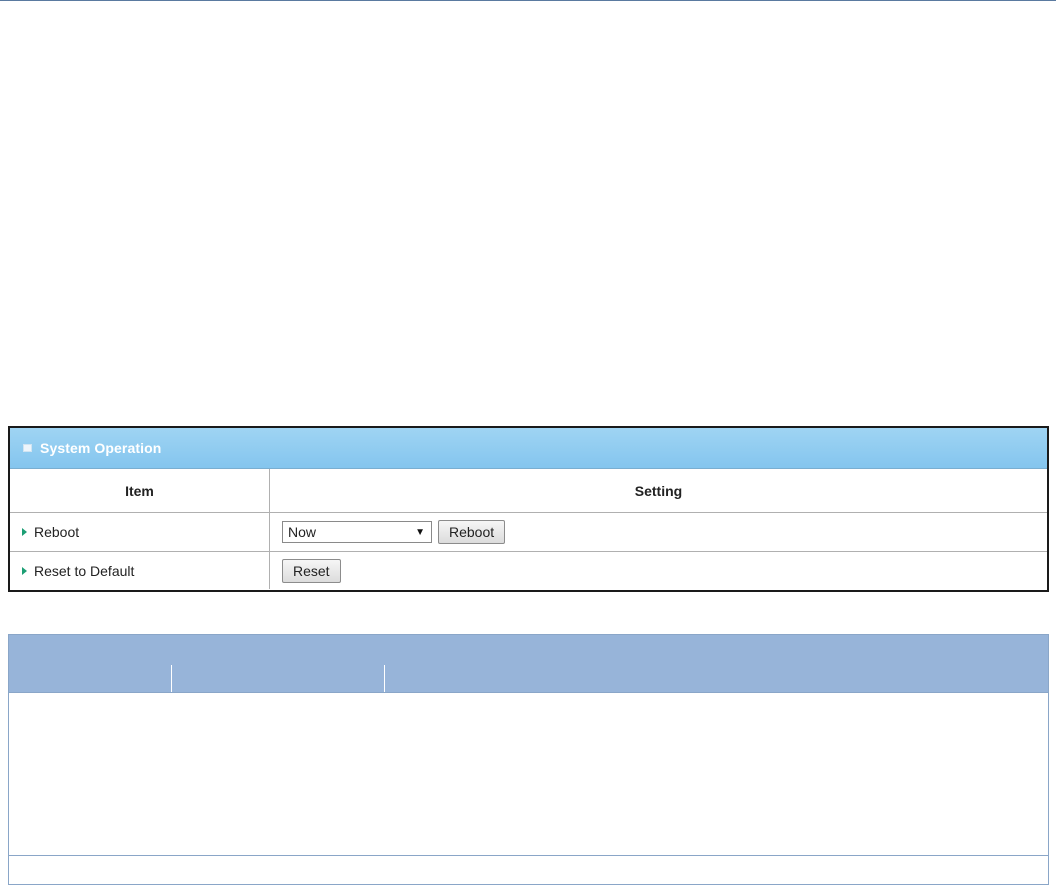  What do you see at coordinates (302, 532) in the screenshot?
I see `reboot-schedule-value: Now` at bounding box center [302, 532].